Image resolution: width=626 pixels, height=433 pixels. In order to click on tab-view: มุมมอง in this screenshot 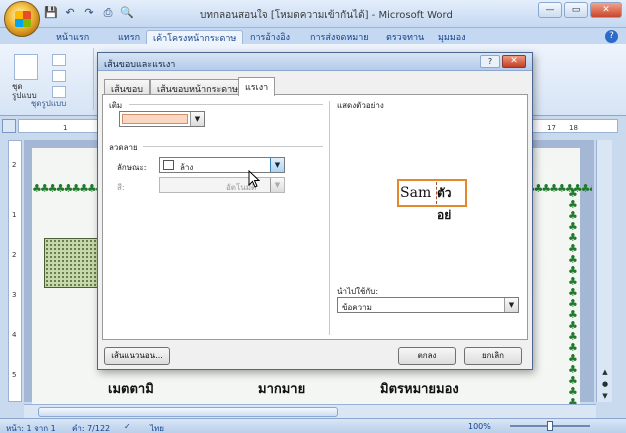, I will do `click(452, 37)`.